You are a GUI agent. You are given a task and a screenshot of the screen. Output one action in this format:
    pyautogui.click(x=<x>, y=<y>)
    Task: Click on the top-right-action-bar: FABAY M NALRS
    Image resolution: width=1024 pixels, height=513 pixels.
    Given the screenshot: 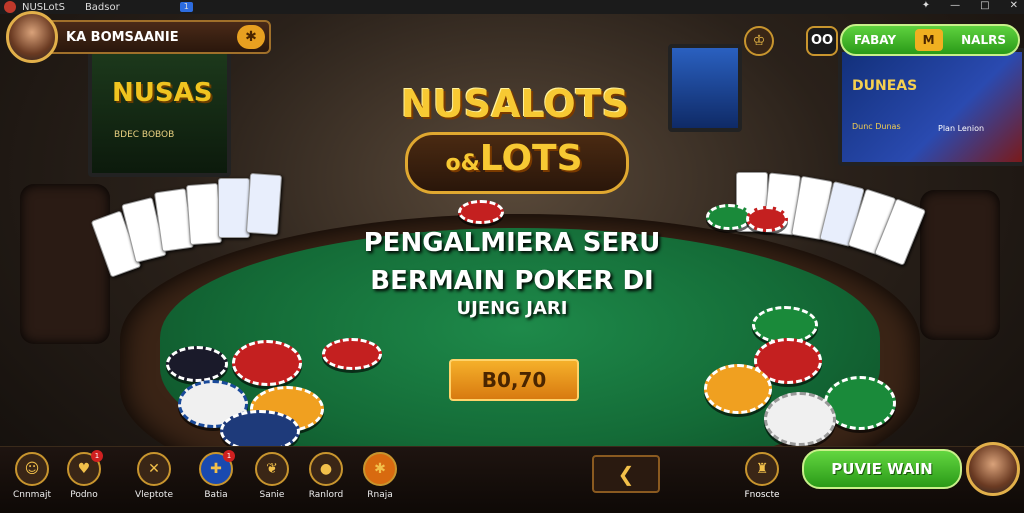 What is the action you would take?
    pyautogui.click(x=930, y=40)
    